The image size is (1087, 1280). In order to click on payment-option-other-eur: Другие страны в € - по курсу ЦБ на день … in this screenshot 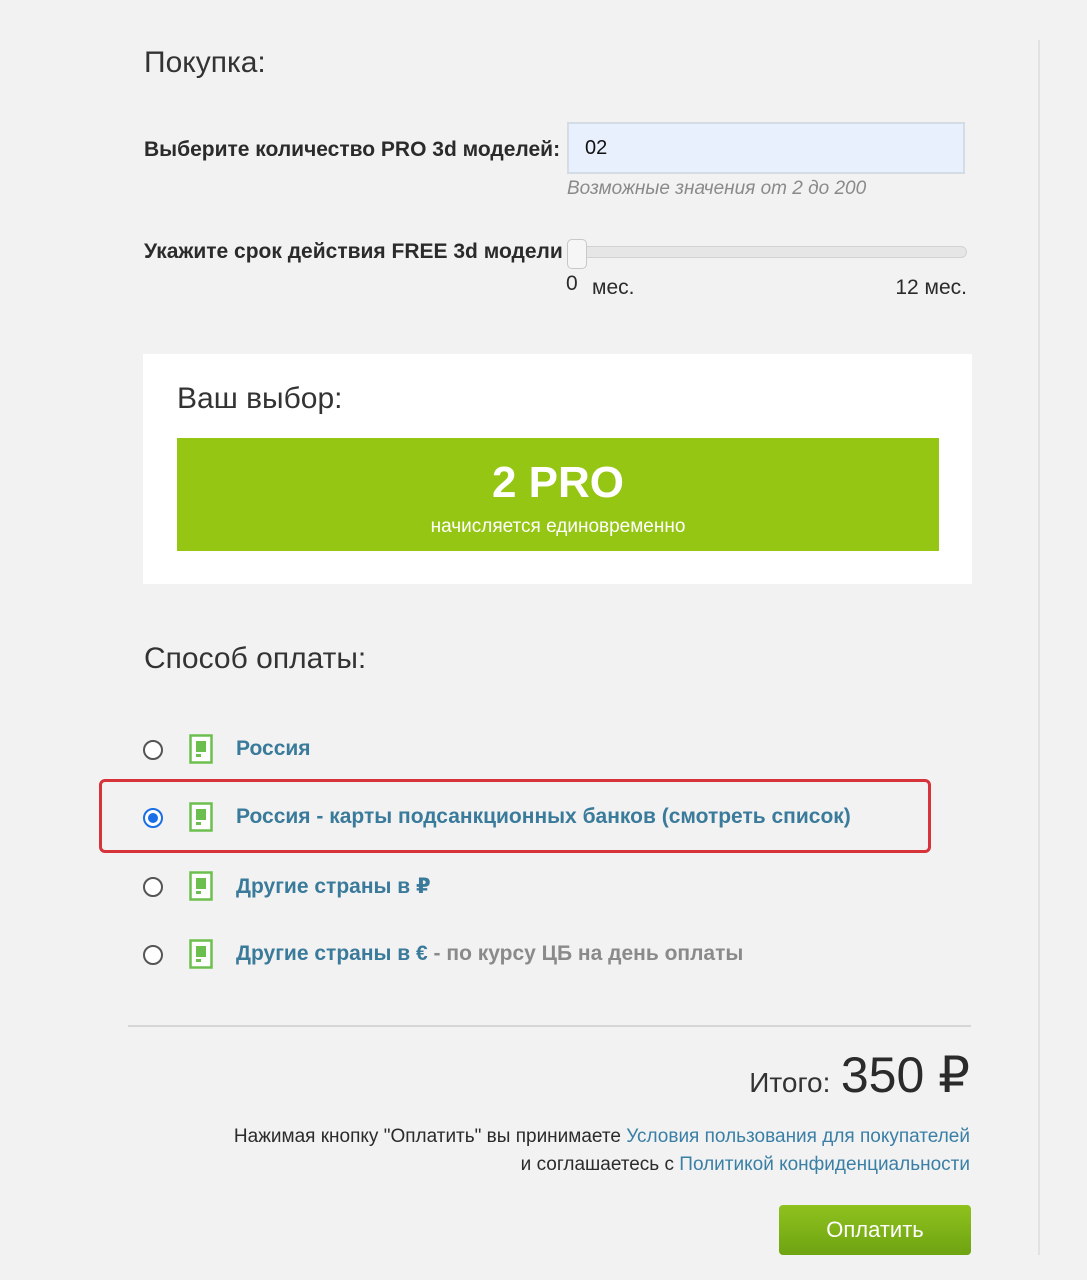, I will do `click(543, 957)`.